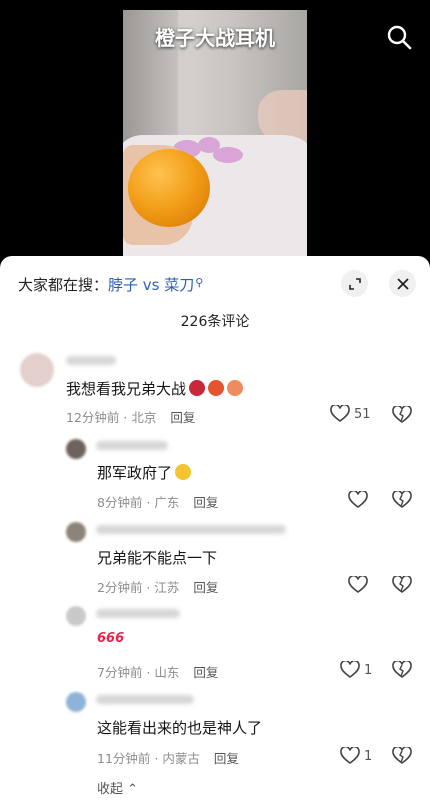 The width and height of the screenshot is (430, 800). I want to click on hot-search-term: 脖子 vs 菜刀, so click(151, 285).